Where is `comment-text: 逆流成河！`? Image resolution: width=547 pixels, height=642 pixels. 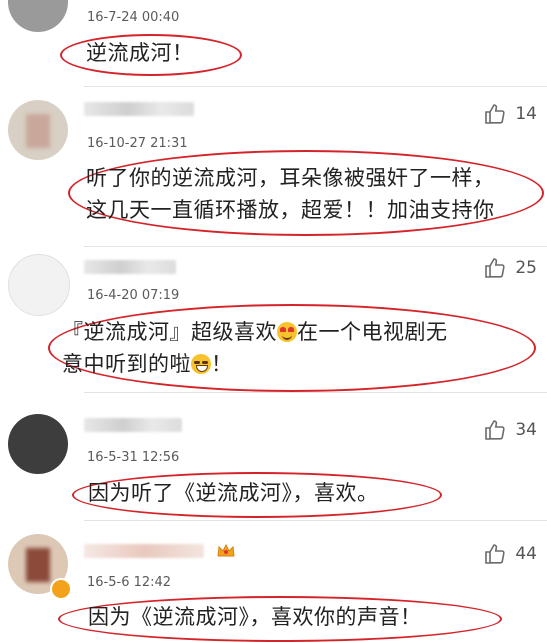 comment-text: 逆流成河！ is located at coordinates (140, 53).